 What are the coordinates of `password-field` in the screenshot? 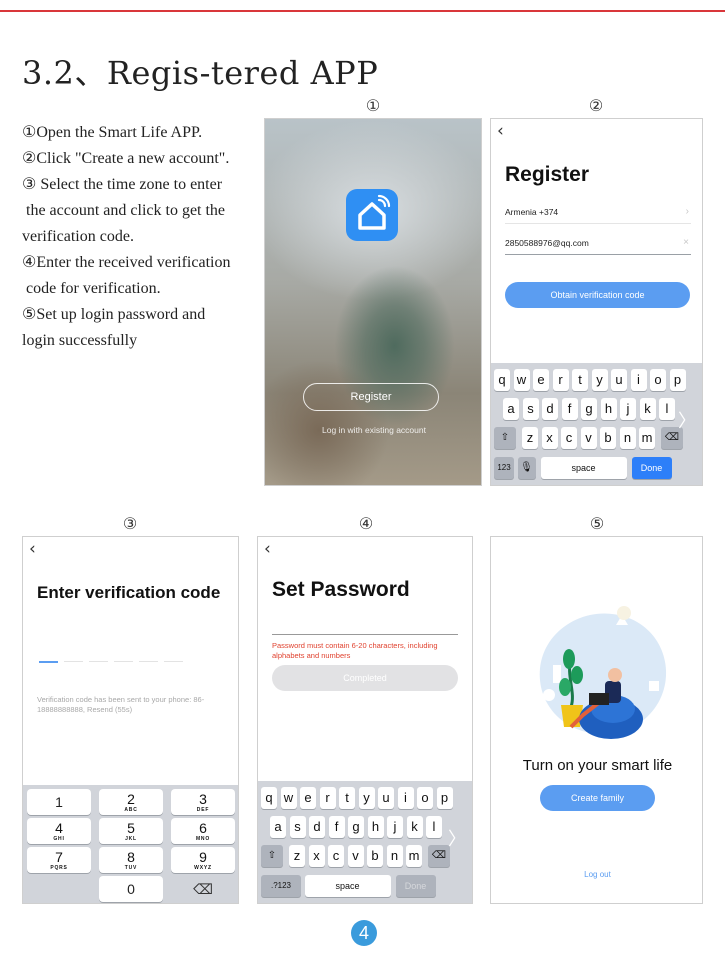 It's located at (365, 634).